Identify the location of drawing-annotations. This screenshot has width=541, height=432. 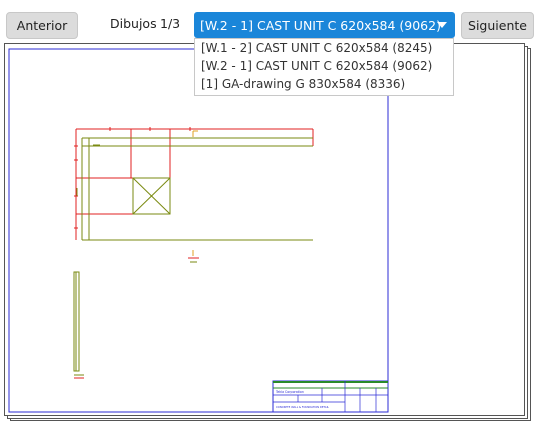
(139, 254).